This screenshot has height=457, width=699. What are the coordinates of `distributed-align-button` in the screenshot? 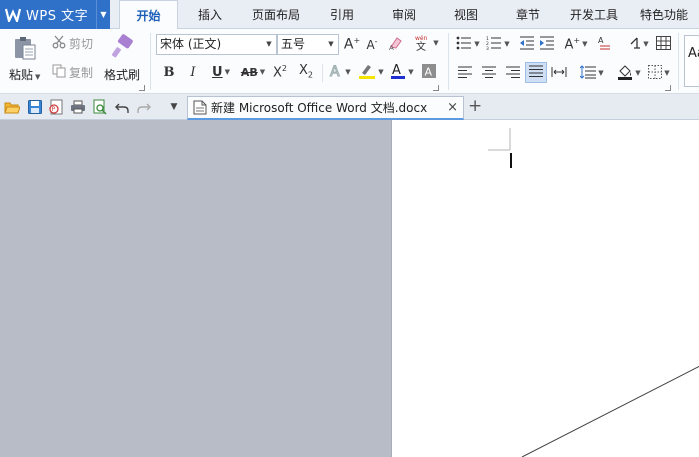 It's located at (559, 73).